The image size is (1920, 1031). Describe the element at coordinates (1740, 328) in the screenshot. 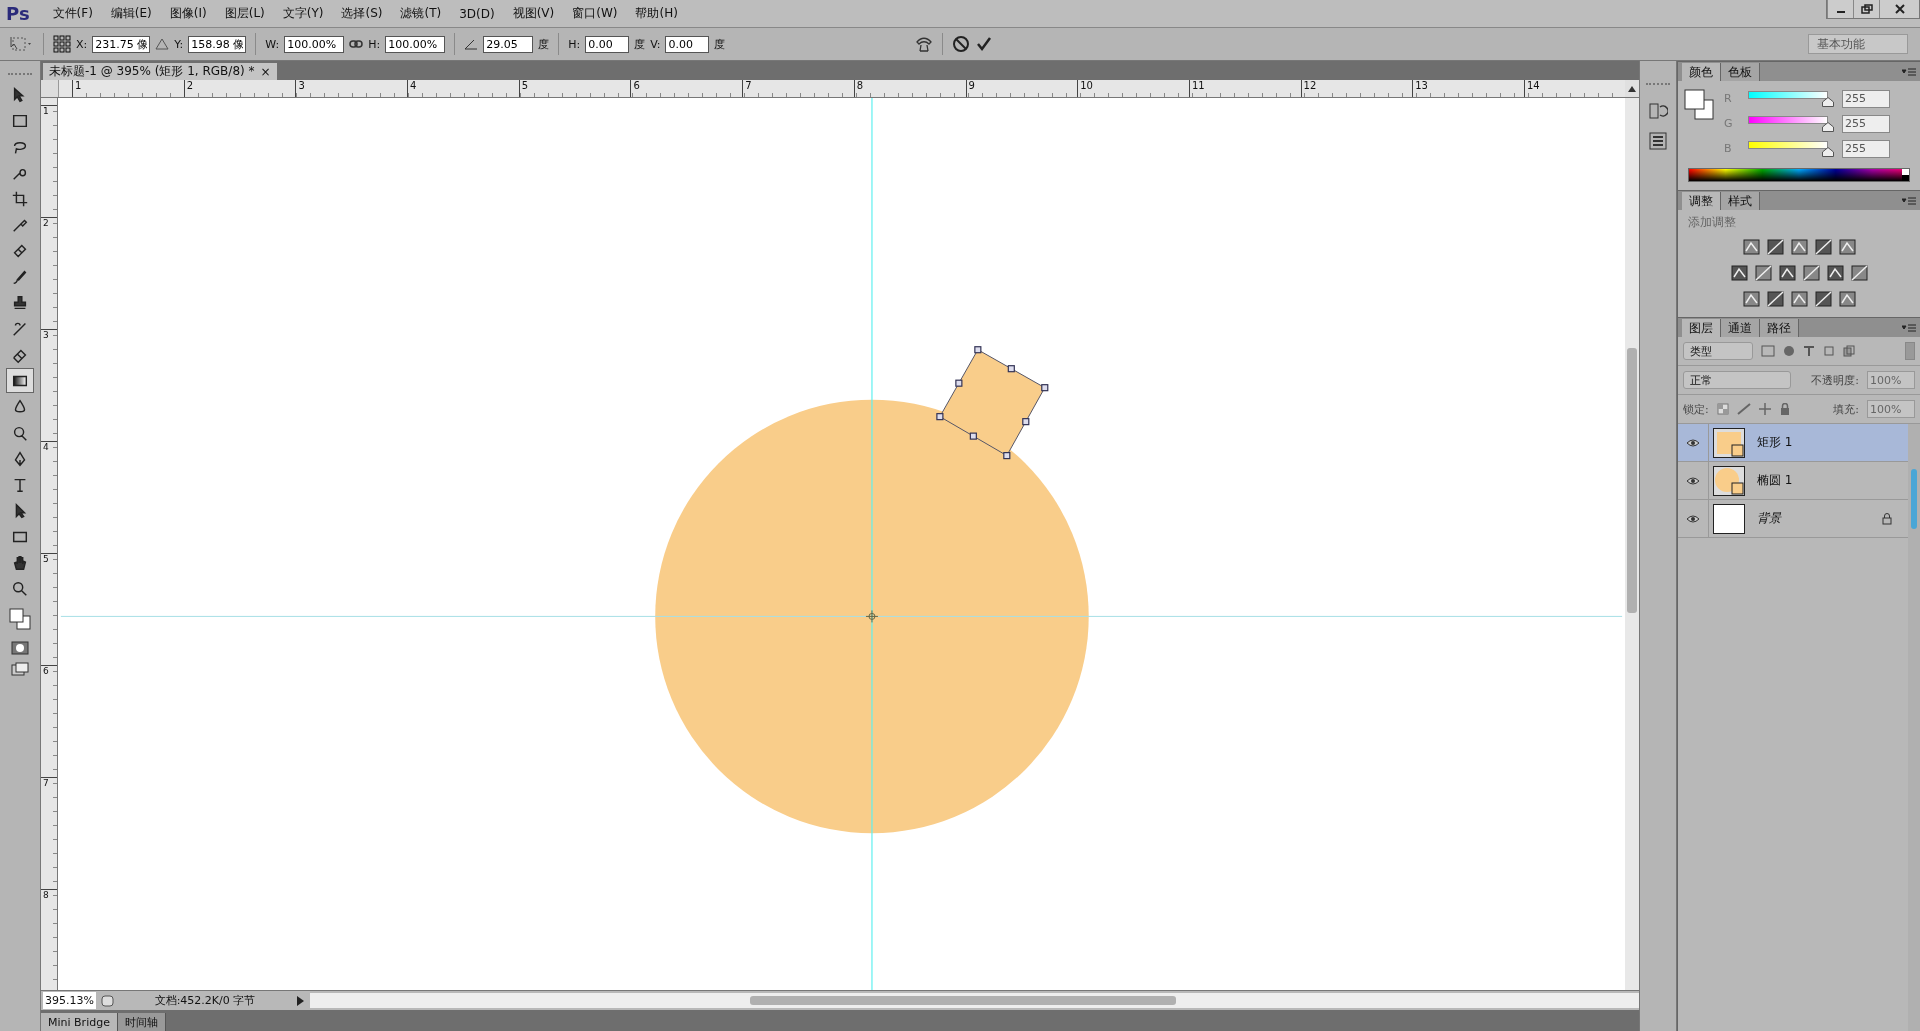

I see `panel-tab: 通道` at that location.